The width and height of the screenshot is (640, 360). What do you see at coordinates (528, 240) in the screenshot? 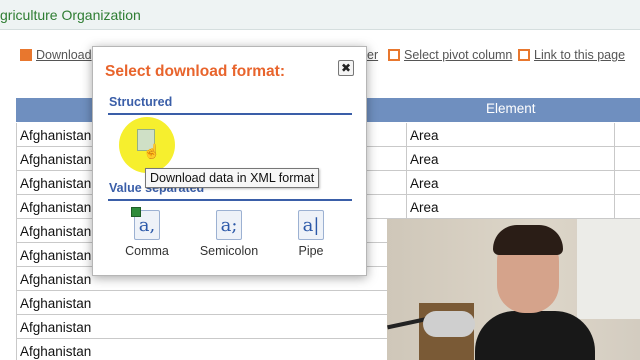
I see `presenter-hair` at bounding box center [528, 240].